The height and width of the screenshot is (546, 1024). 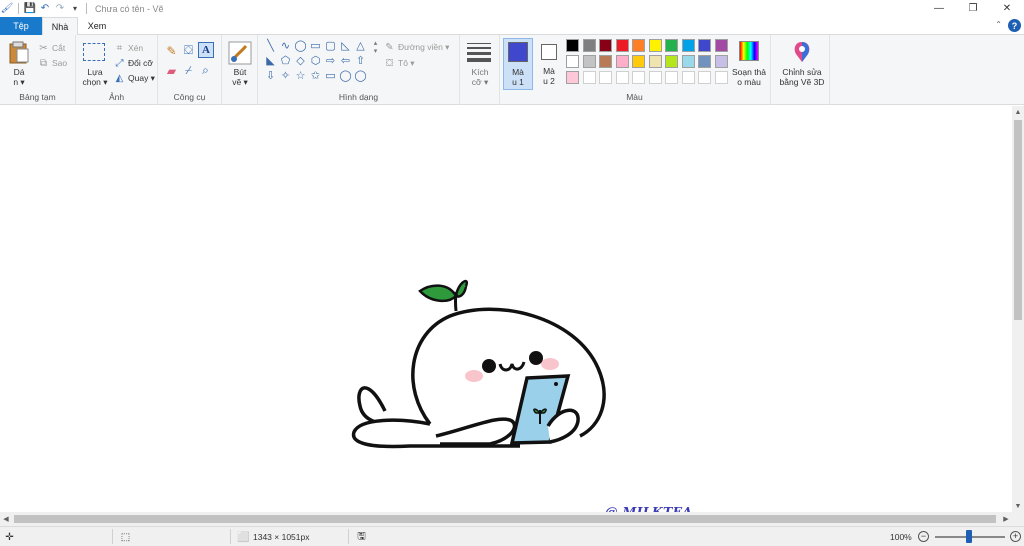 What do you see at coordinates (188, 50) in the screenshot?
I see `fill-bucket-icon: ⛋` at bounding box center [188, 50].